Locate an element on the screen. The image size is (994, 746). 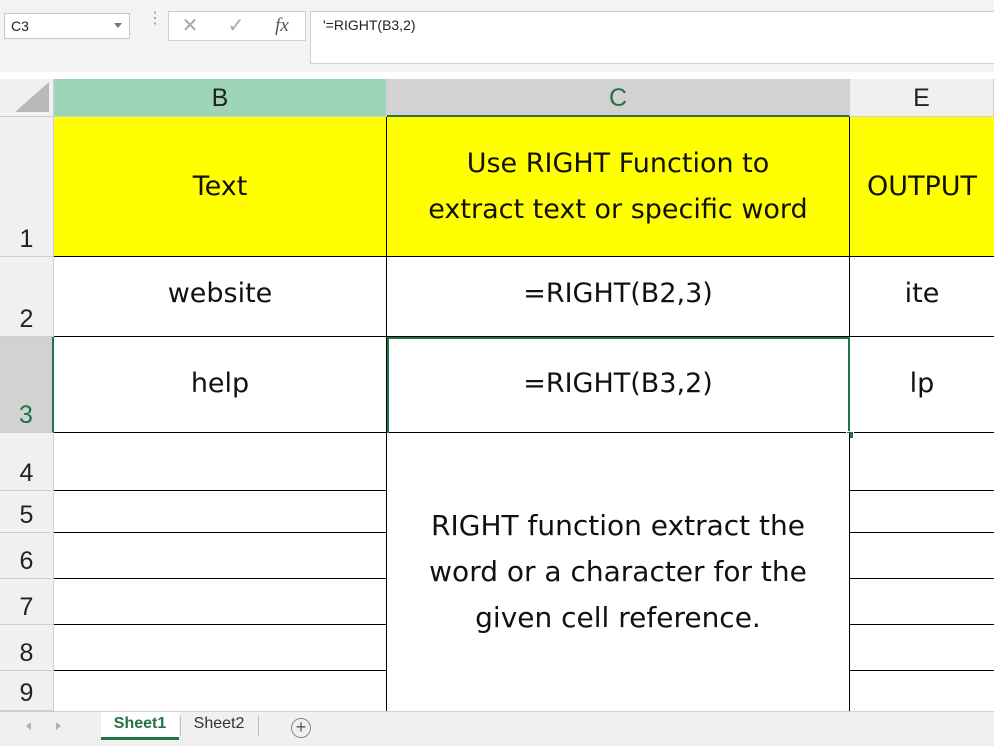
cell-e2-text: ite is located at coordinates (922, 293).